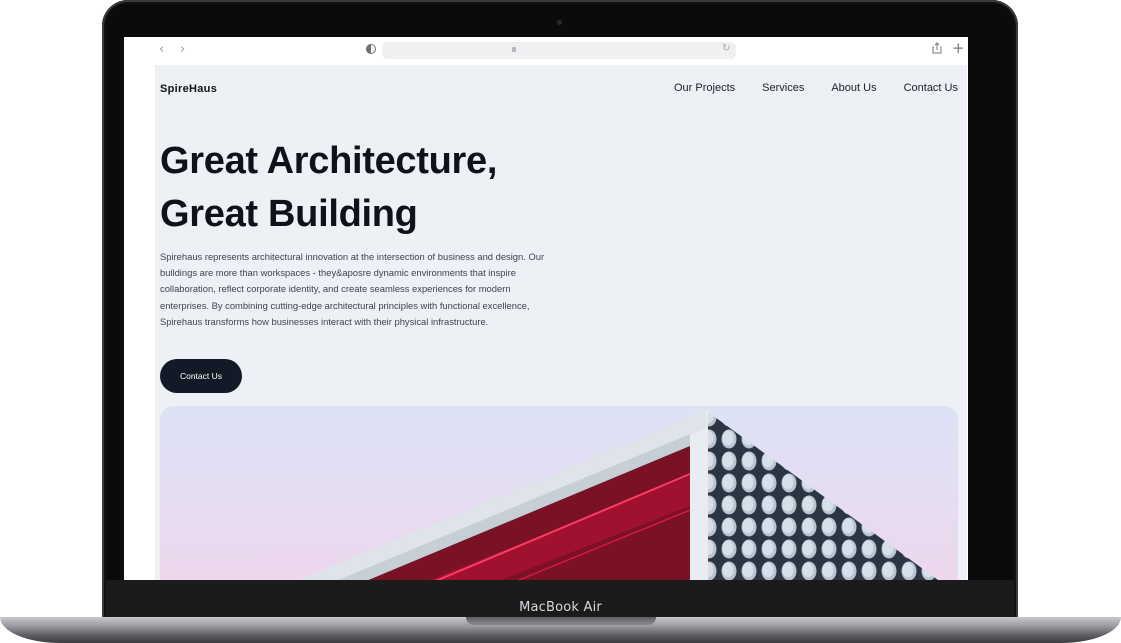  Describe the element at coordinates (726, 48) in the screenshot. I see `reload-icon: ↻` at that location.